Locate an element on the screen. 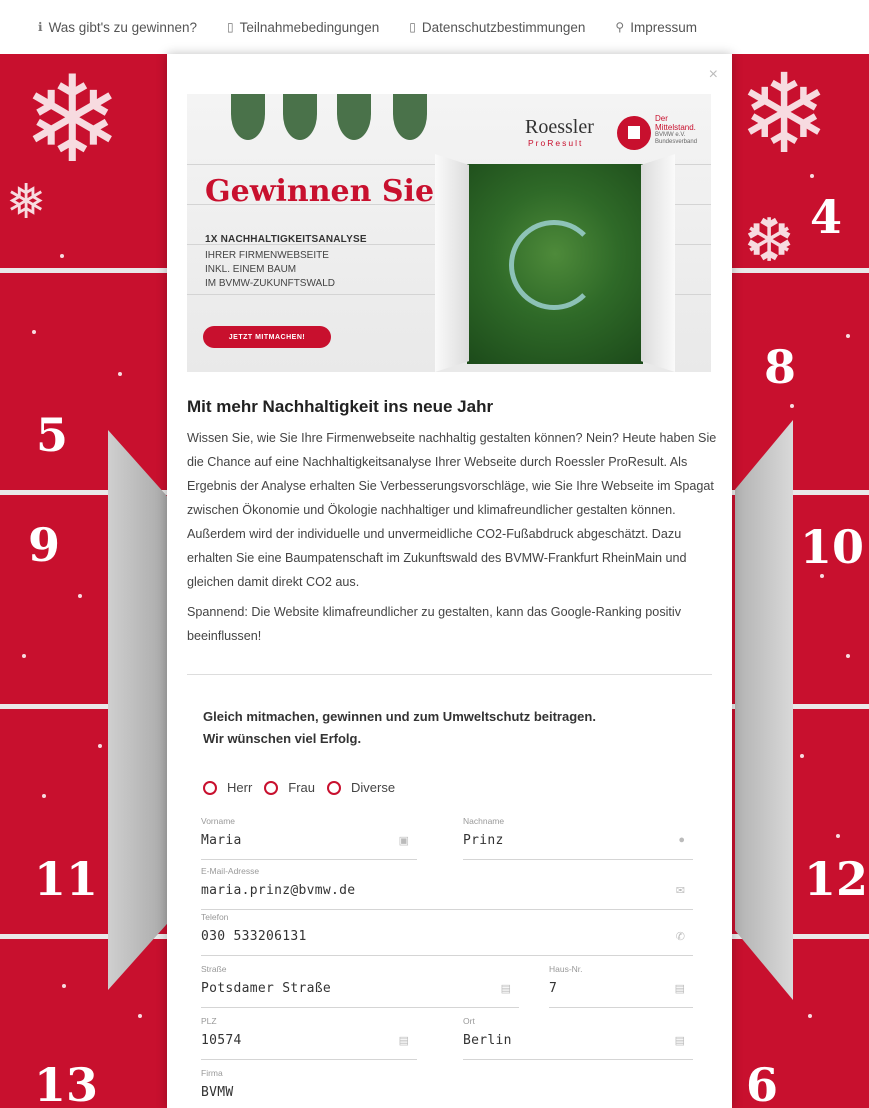 This screenshot has height=1108, width=869. nav-item-label: Impressum is located at coordinates (663, 27).